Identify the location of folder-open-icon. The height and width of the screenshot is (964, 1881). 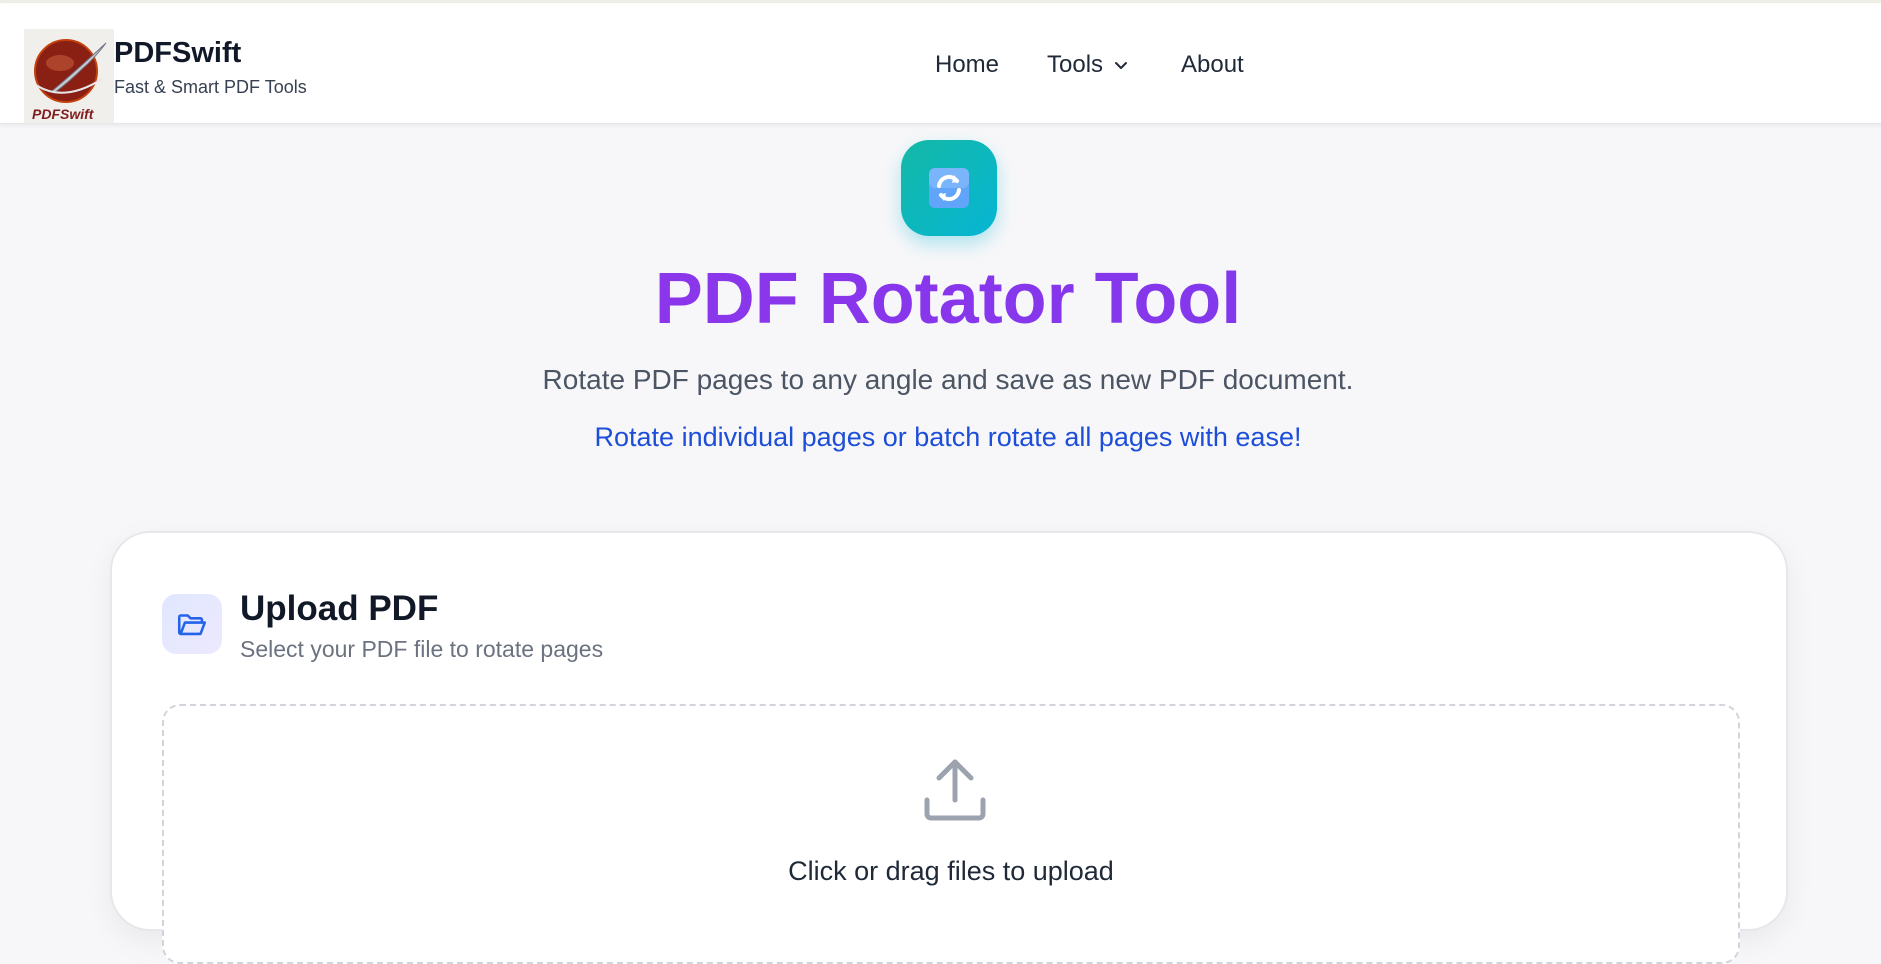
(192, 625).